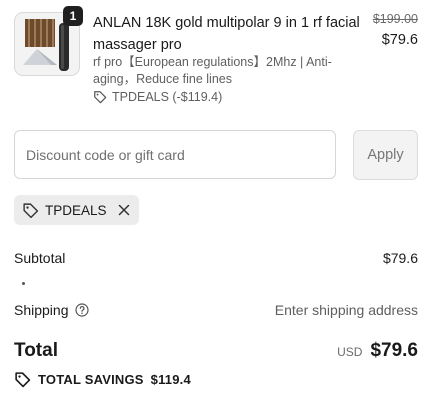 The height and width of the screenshot is (400, 439). I want to click on shipping-value: Enter shipping address, so click(346, 310).